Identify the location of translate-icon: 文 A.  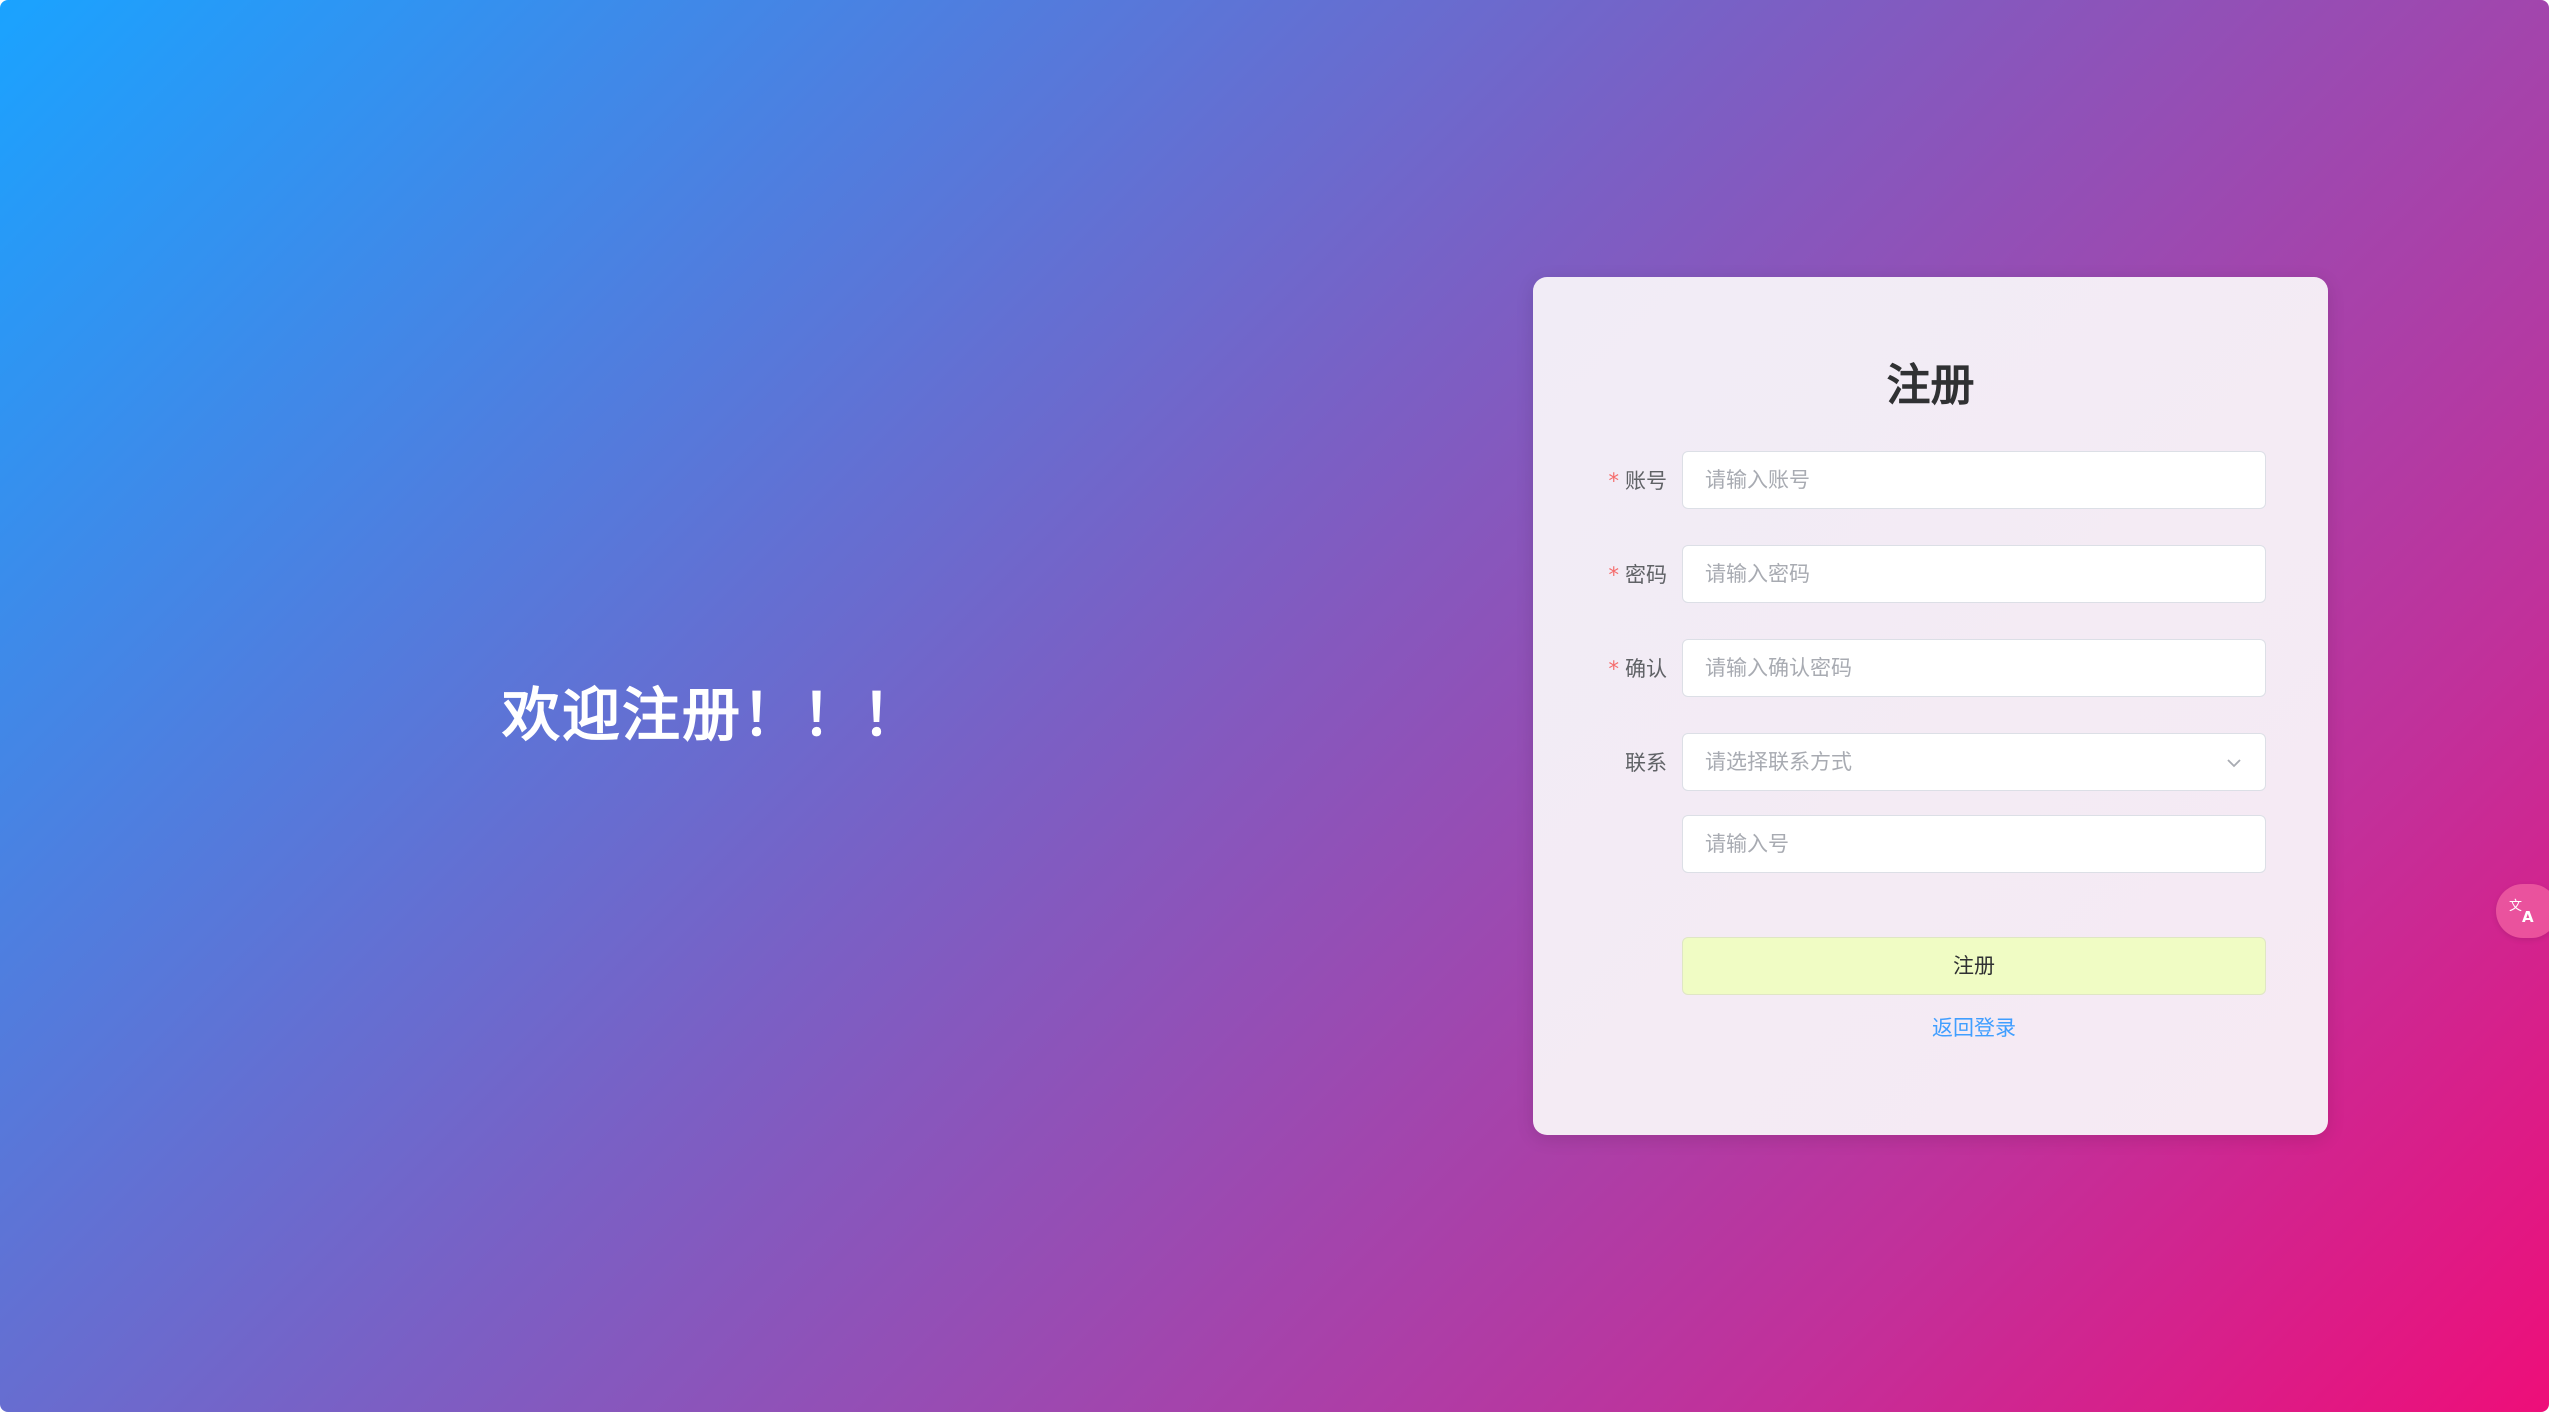
(2521, 912).